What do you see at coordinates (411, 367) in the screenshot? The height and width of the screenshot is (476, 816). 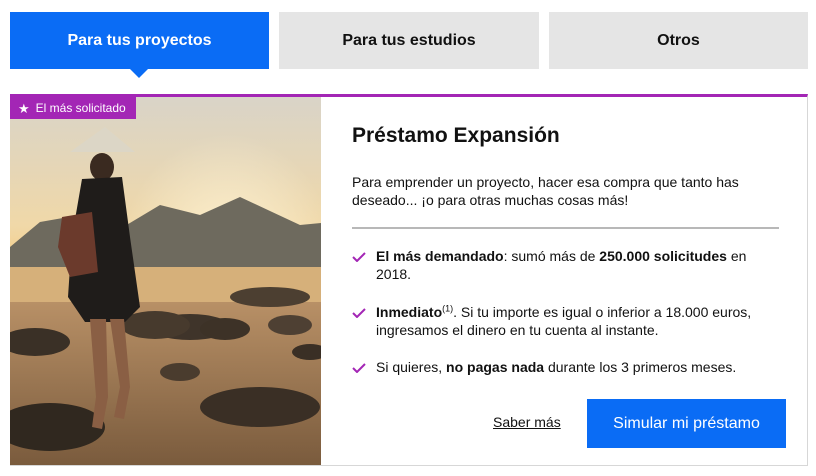 I see `feature-text: Si quieres,` at bounding box center [411, 367].